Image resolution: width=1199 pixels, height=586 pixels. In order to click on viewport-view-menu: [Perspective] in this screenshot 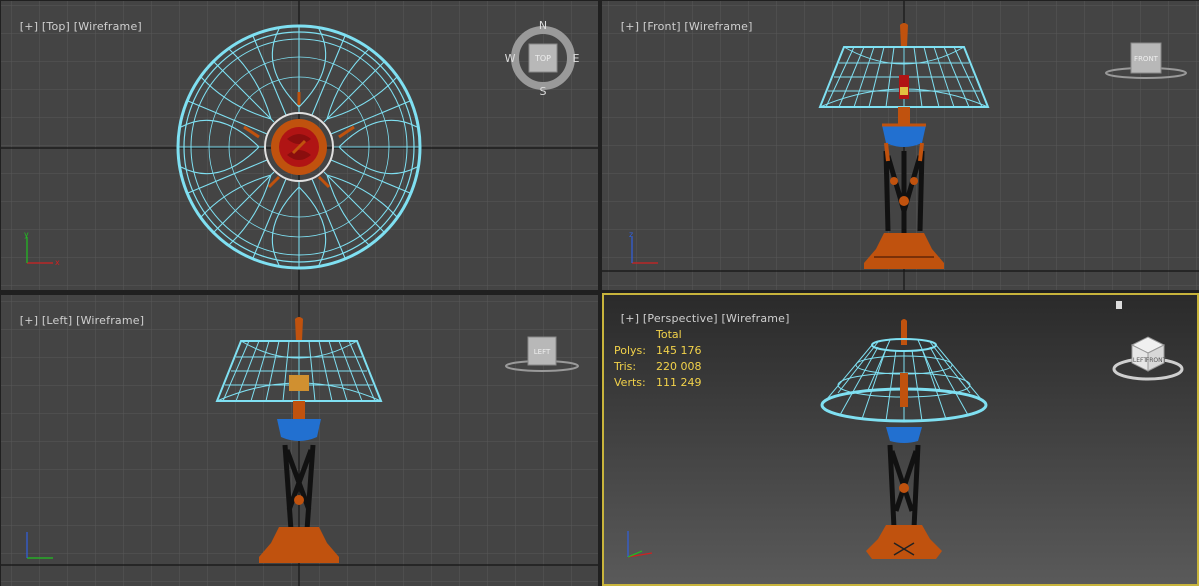, I will do `click(680, 318)`.